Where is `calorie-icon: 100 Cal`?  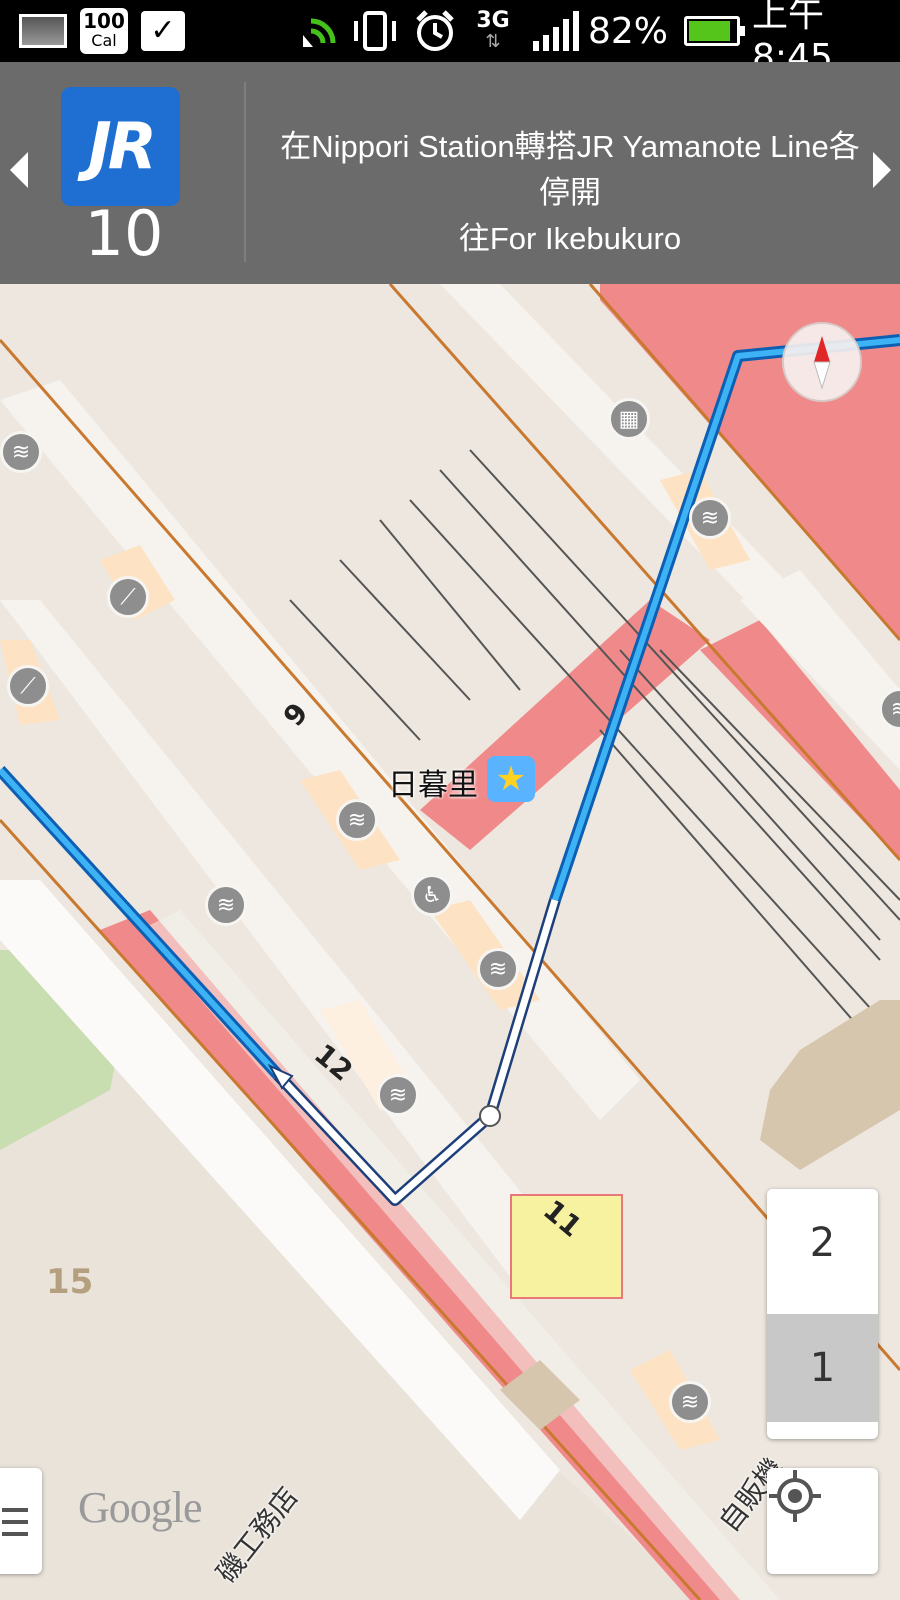
calorie-icon: 100 Cal is located at coordinates (104, 31).